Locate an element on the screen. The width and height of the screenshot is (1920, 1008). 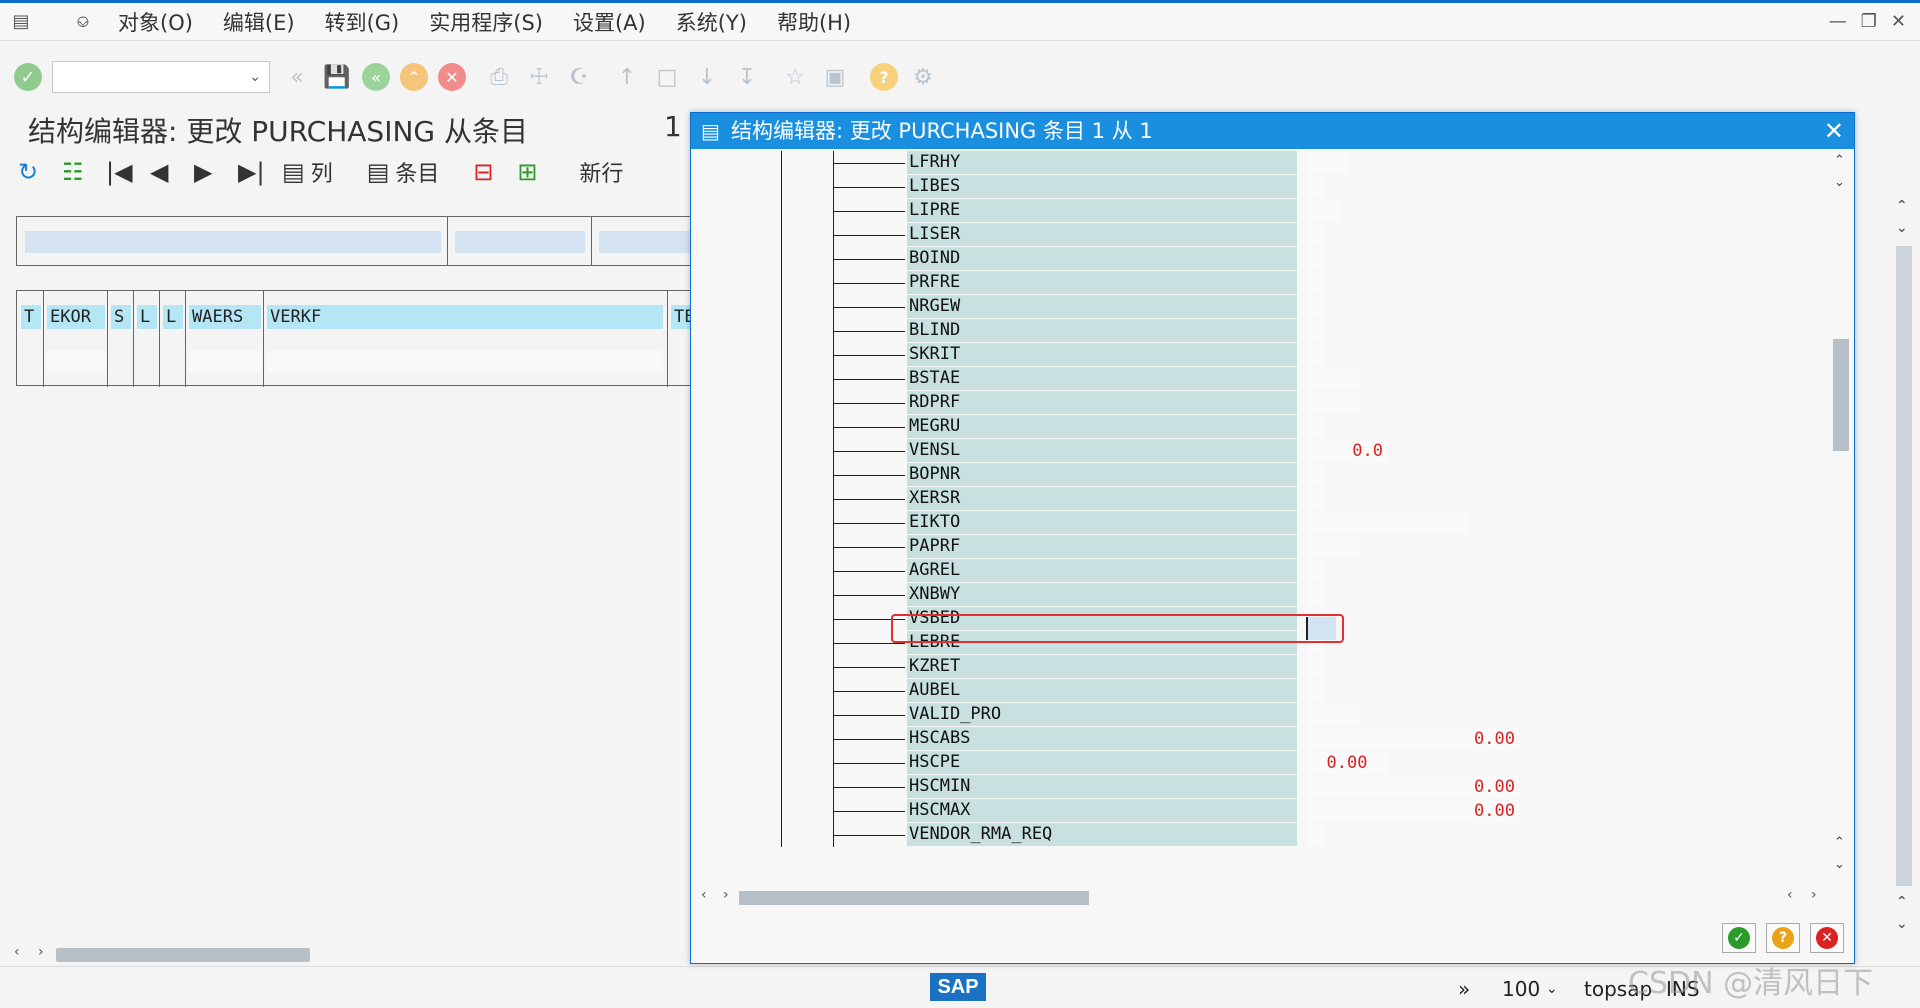
main-vertical-scrollbar: ⌃ ⌄ ⌃ ⌄ is located at coordinates (1905, 566).